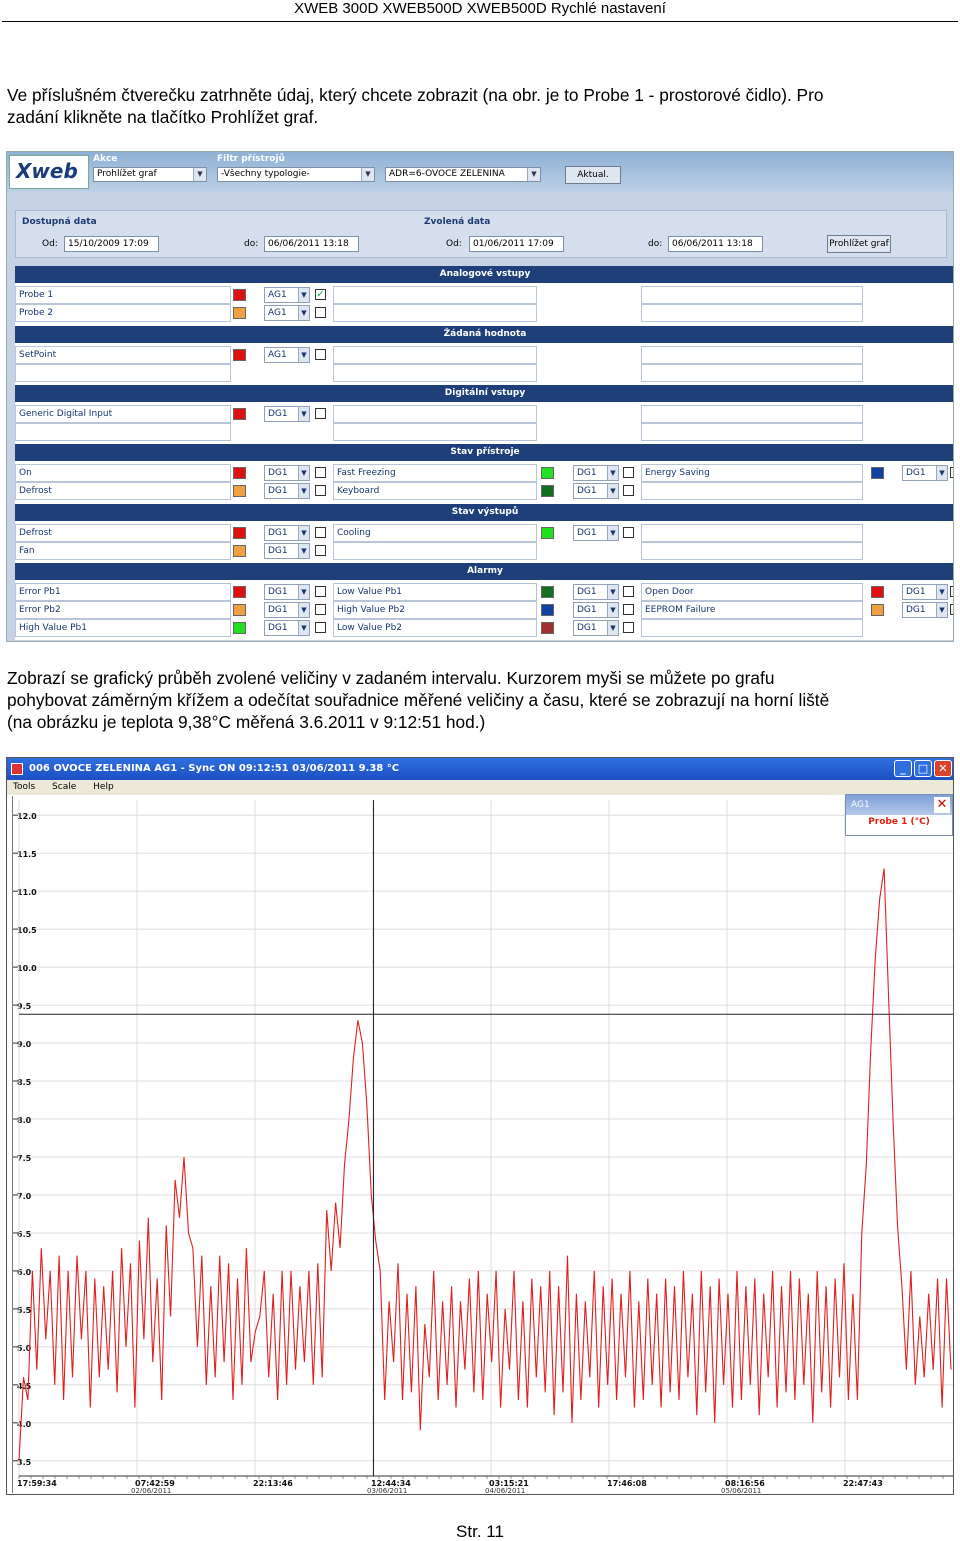  Describe the element at coordinates (859, 244) in the screenshot. I see `prohlizet-graf-button: Prohlížet graf` at that location.